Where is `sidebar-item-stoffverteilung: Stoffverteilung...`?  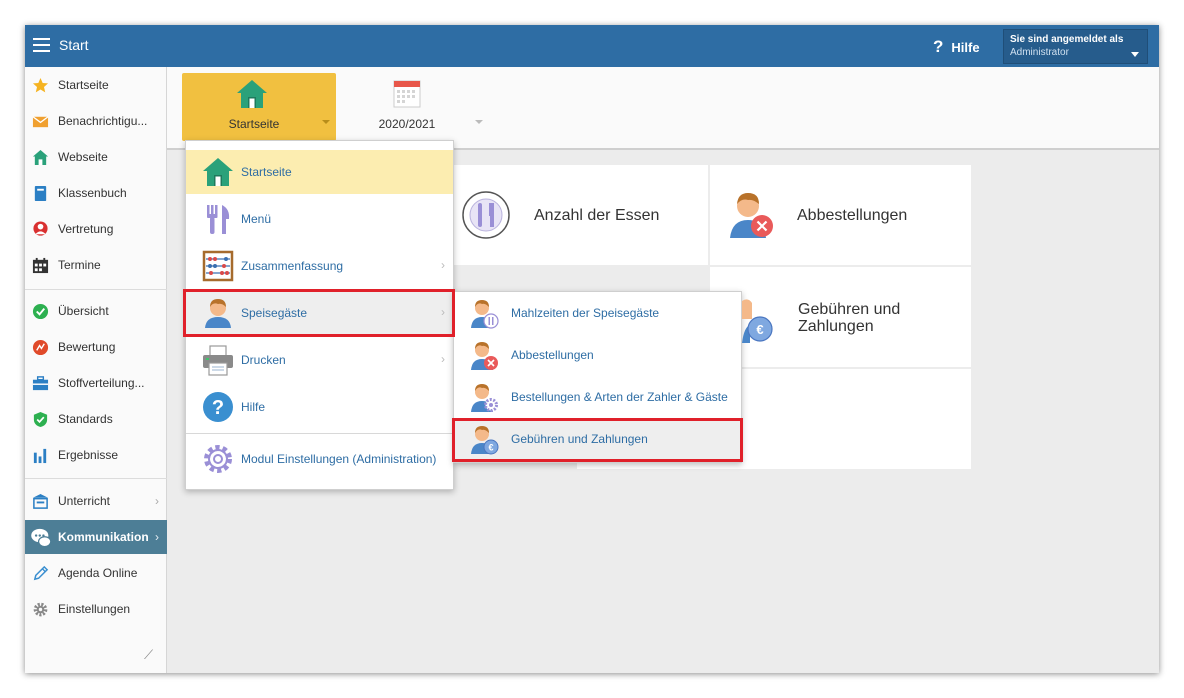 sidebar-item-stoffverteilung: Stoffverteilung... is located at coordinates (96, 383).